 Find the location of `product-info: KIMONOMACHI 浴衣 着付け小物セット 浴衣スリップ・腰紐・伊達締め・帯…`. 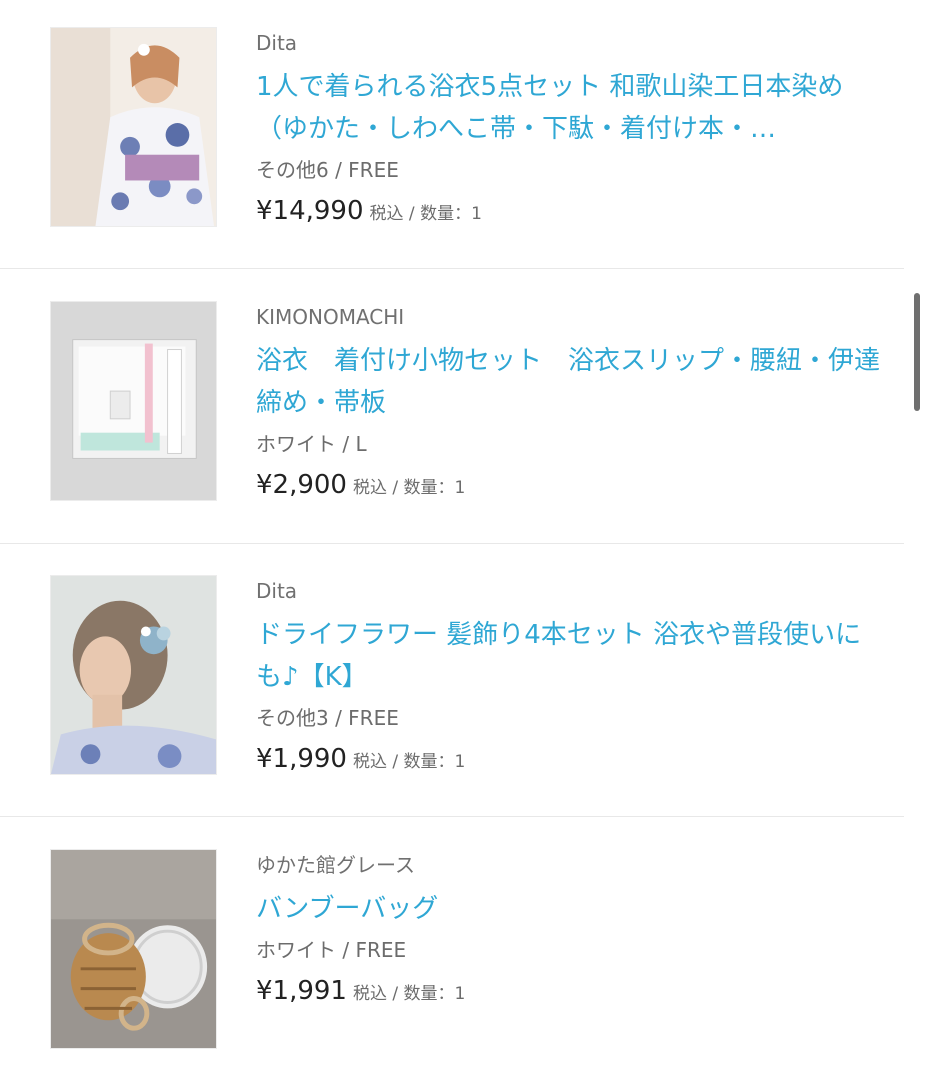

product-info: KIMONOMACHI 浴衣 着付け小物セット 浴衣スリップ・腰紐・伊達締め・帯… is located at coordinates (571, 404).